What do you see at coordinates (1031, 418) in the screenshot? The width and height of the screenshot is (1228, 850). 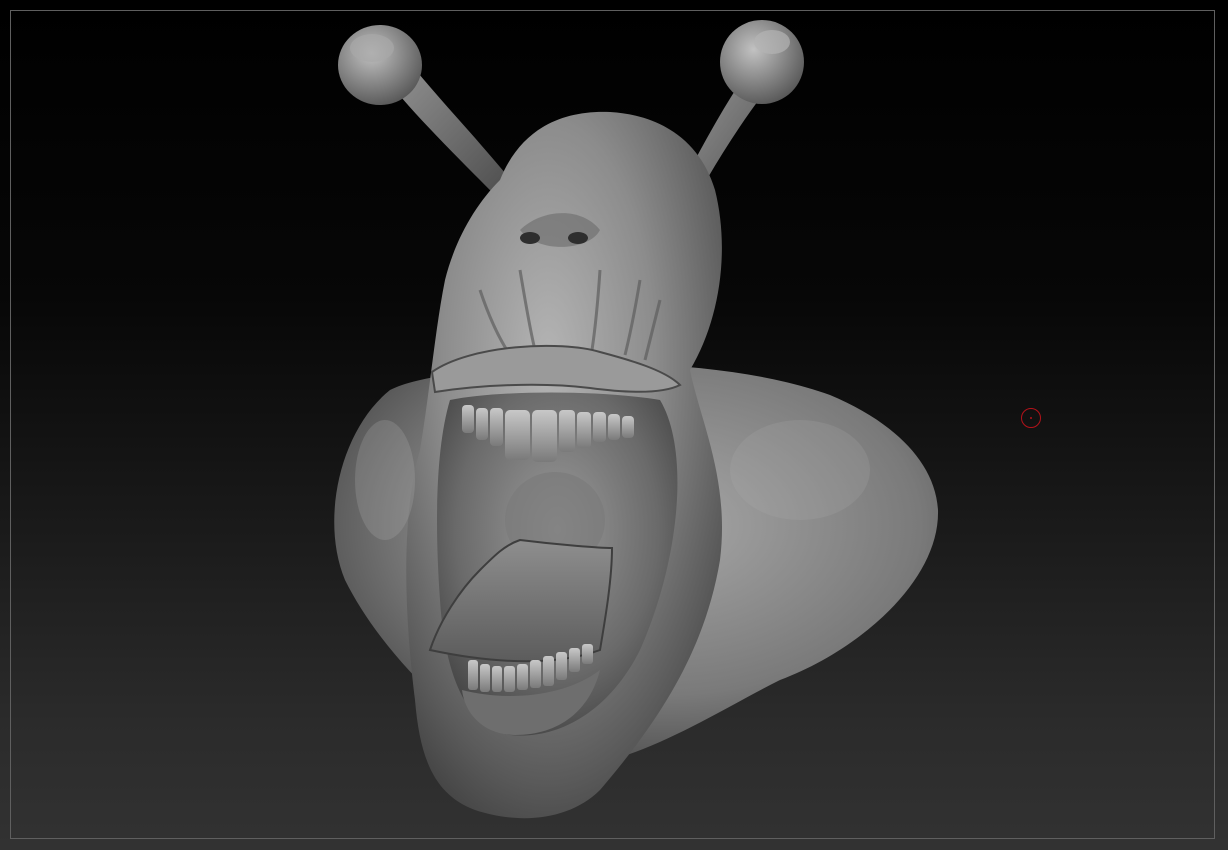 I see `brush-circle-icon` at bounding box center [1031, 418].